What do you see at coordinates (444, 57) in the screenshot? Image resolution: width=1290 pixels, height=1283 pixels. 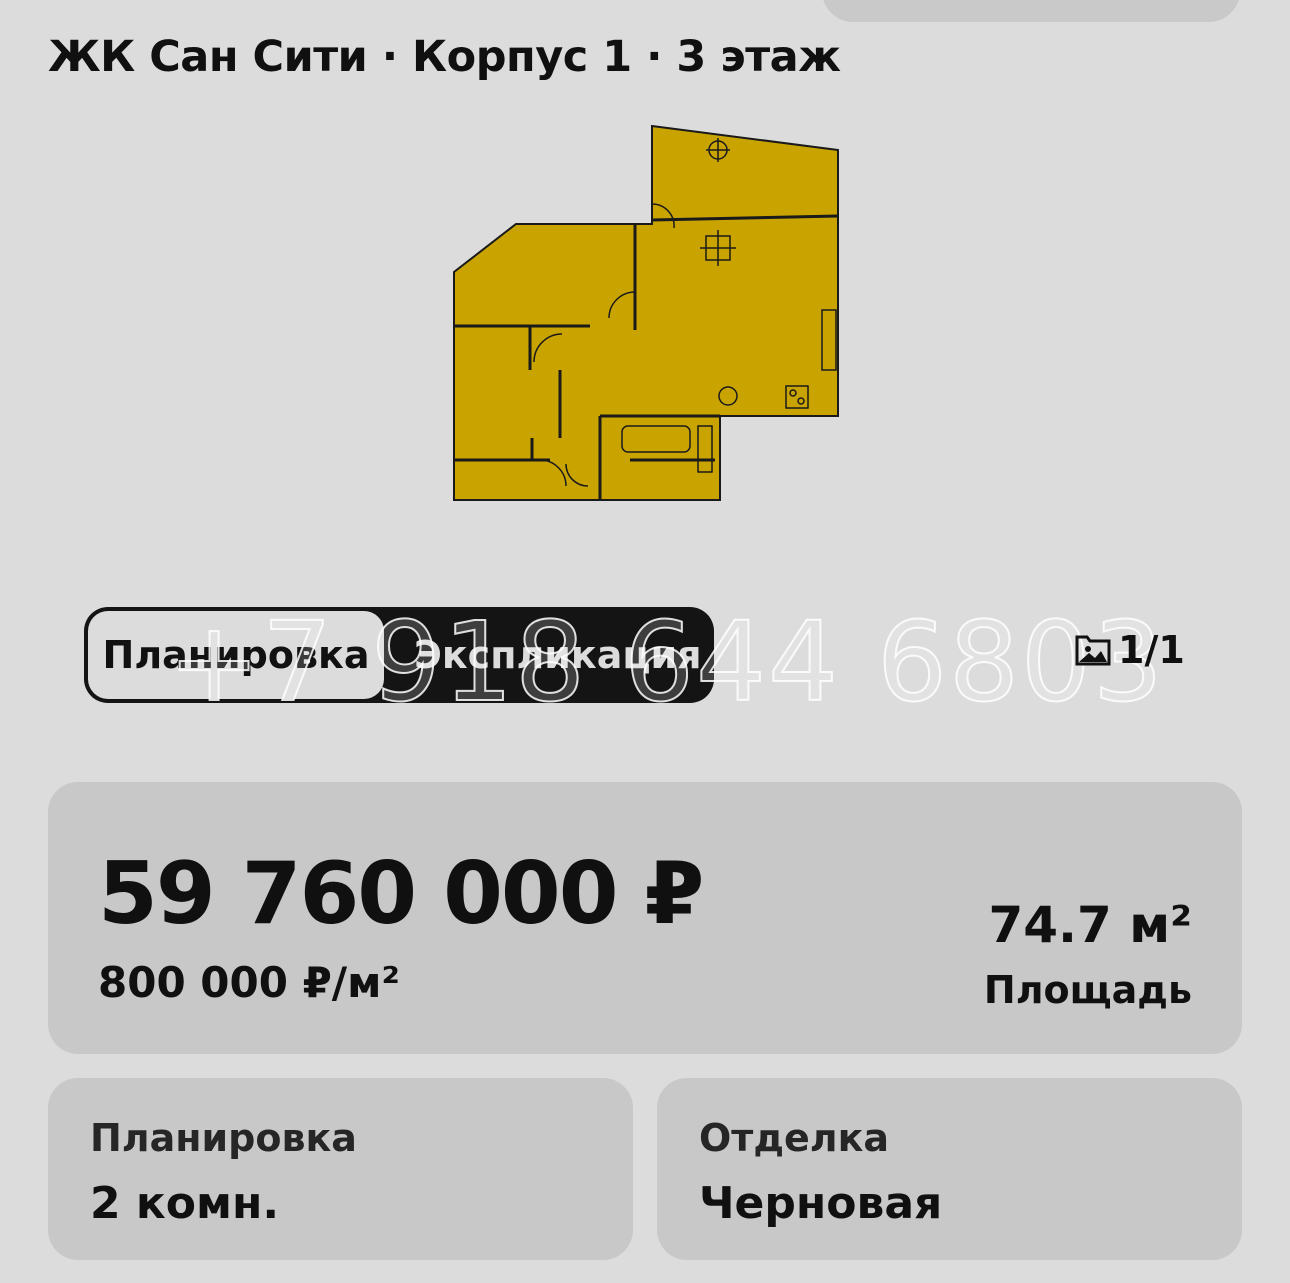 I see `page-title: ЖК Сан Сити · Корпус 1 · 3 этаж` at bounding box center [444, 57].